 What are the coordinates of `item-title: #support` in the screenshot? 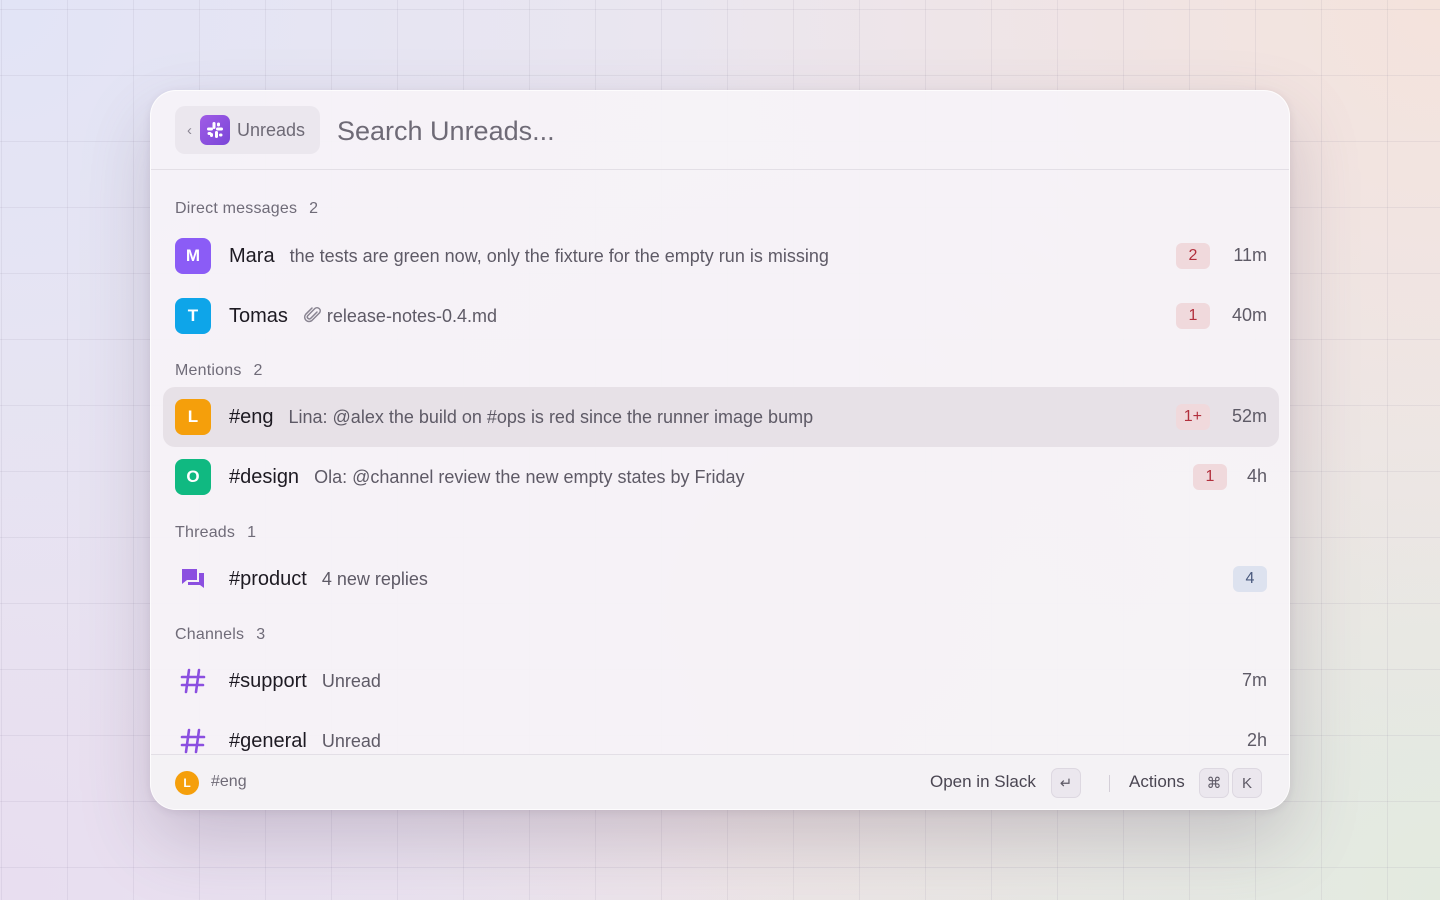 It's located at (268, 681).